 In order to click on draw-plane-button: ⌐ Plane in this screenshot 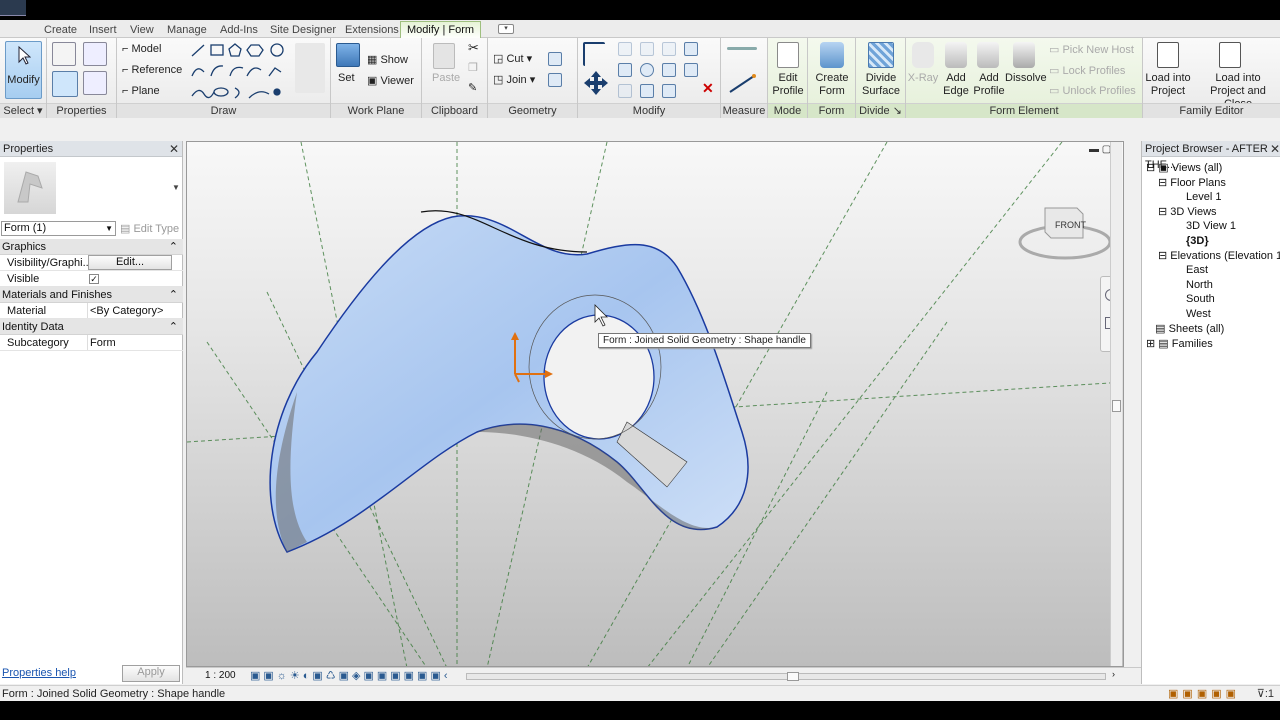, I will do `click(141, 91)`.